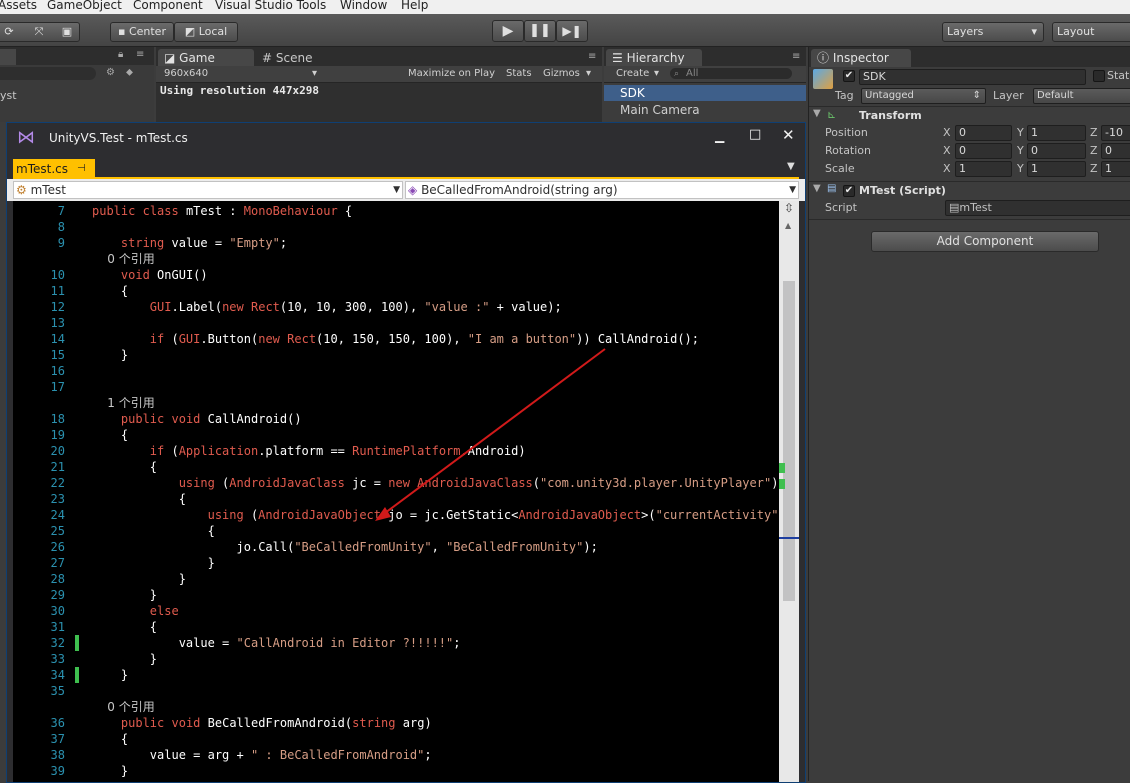  What do you see at coordinates (379, 102) in the screenshot?
I see `game-view: Using resolution 447x298` at bounding box center [379, 102].